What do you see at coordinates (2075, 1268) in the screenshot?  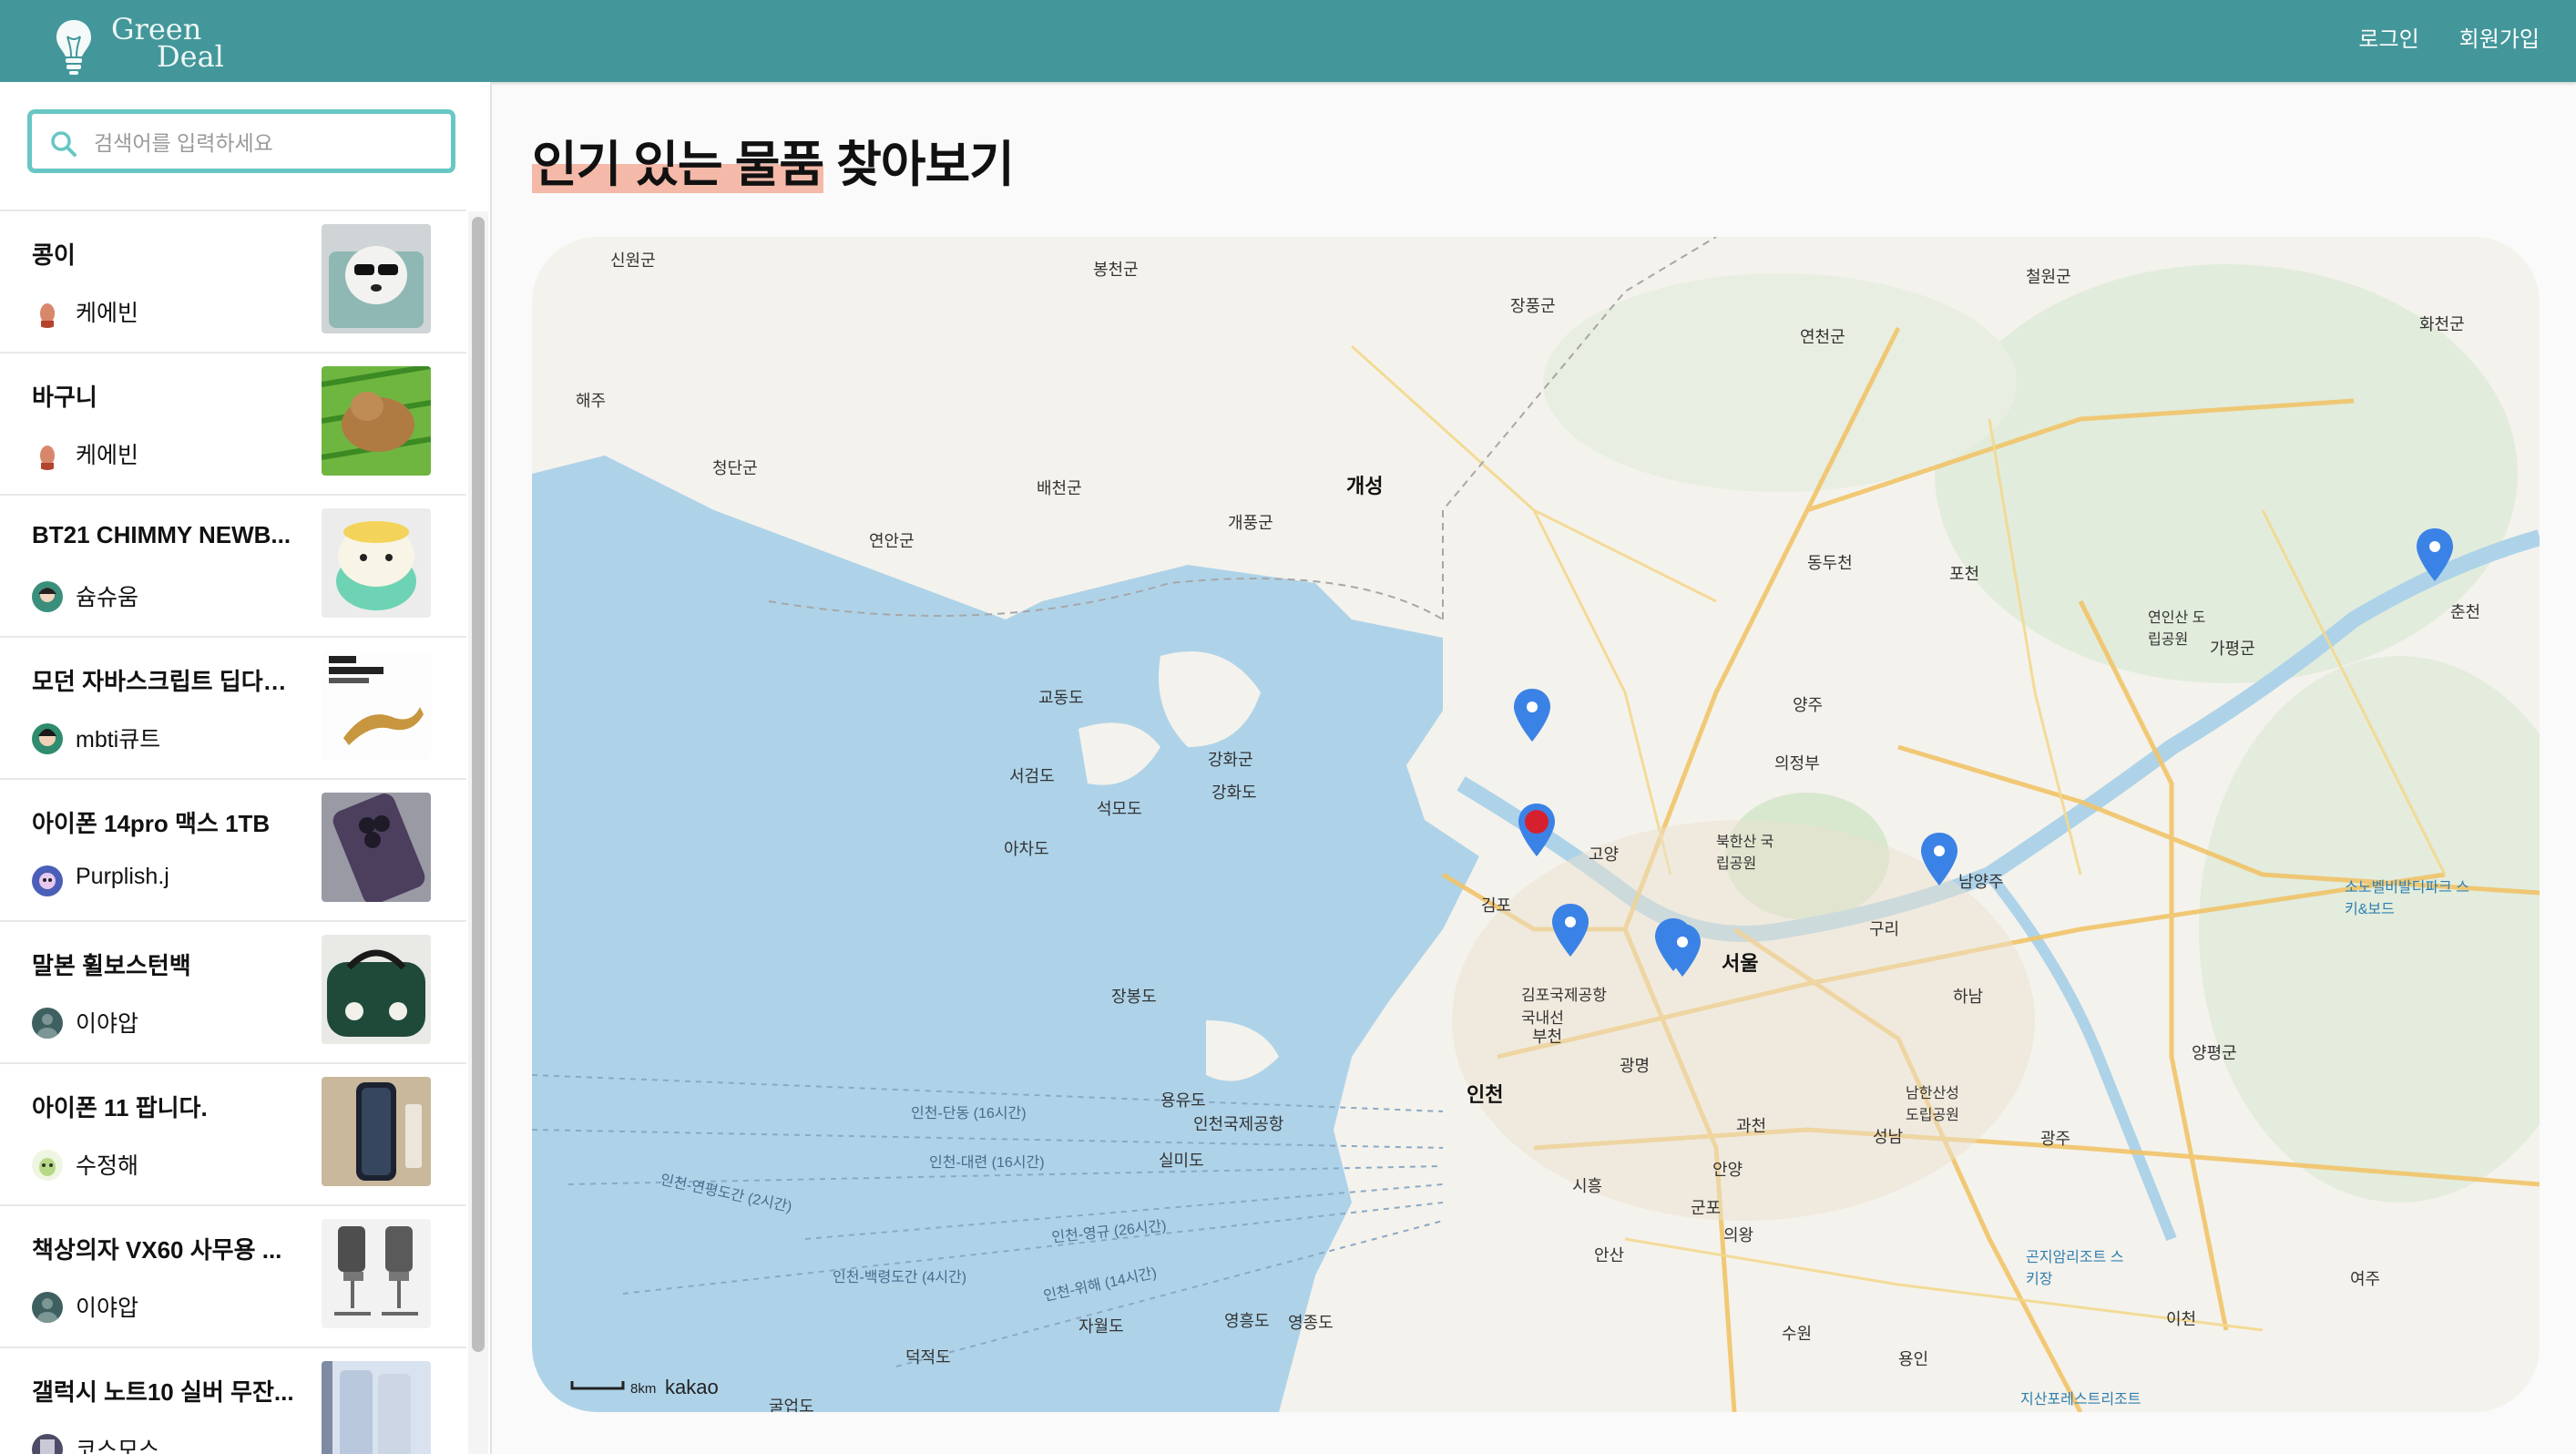 I see `map-place-label: 곤지암리조트 스키장` at bounding box center [2075, 1268].